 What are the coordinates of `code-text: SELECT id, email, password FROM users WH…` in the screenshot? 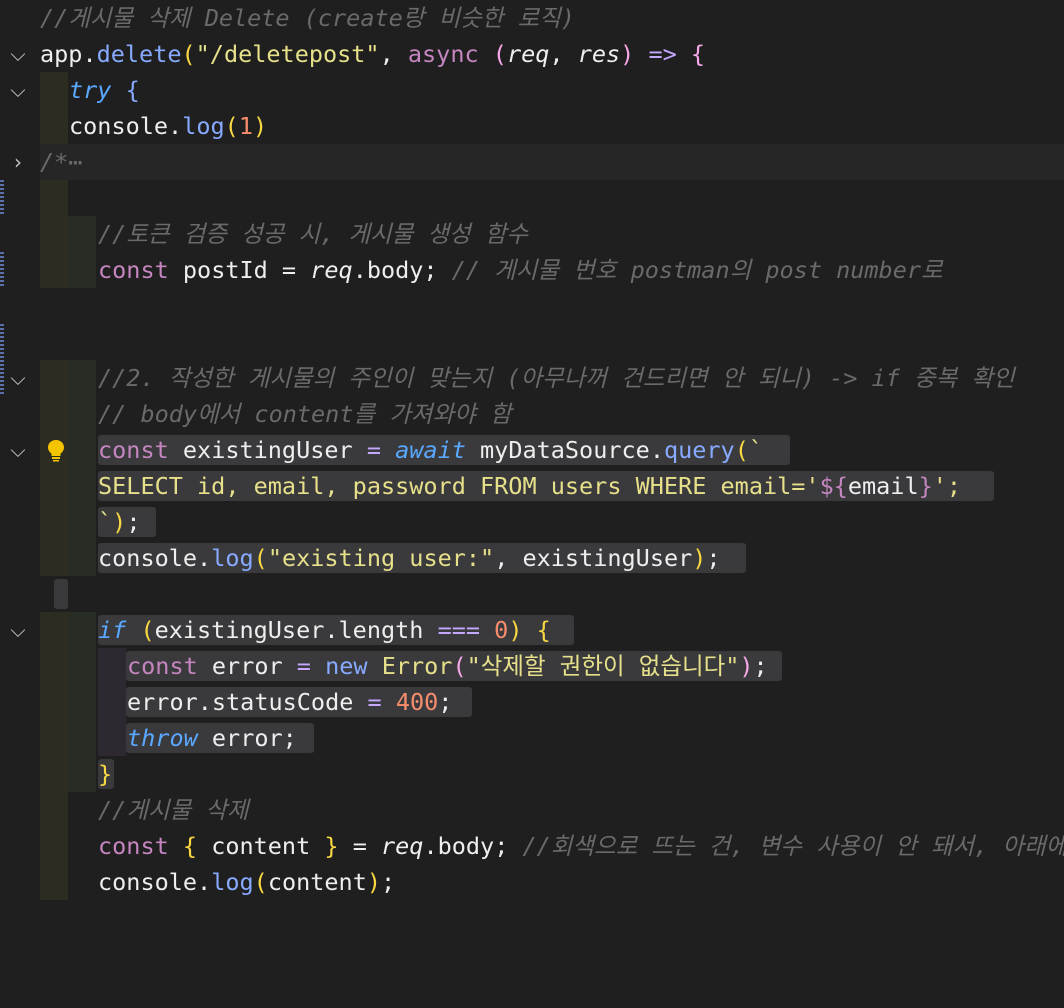 It's located at (530, 486).